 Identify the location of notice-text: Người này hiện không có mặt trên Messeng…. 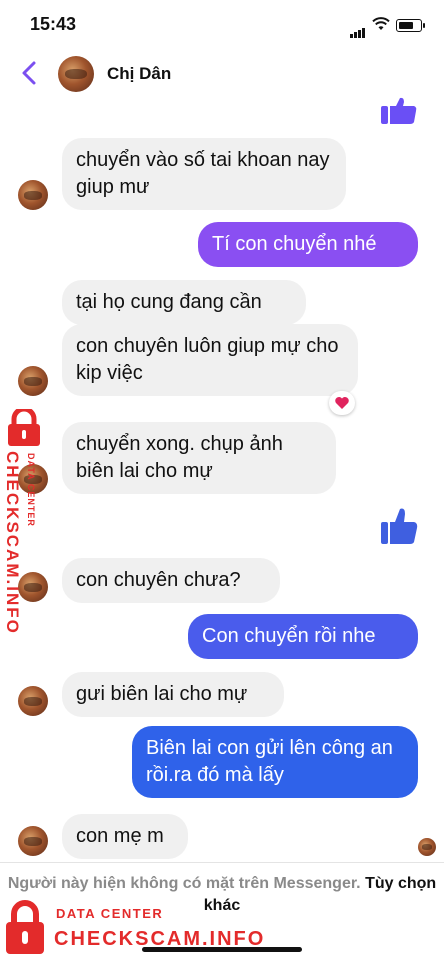
(184, 883).